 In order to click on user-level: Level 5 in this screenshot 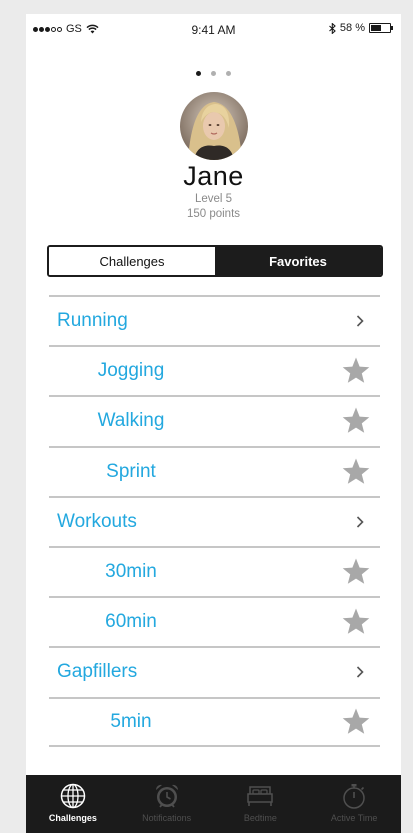, I will do `click(213, 199)`.